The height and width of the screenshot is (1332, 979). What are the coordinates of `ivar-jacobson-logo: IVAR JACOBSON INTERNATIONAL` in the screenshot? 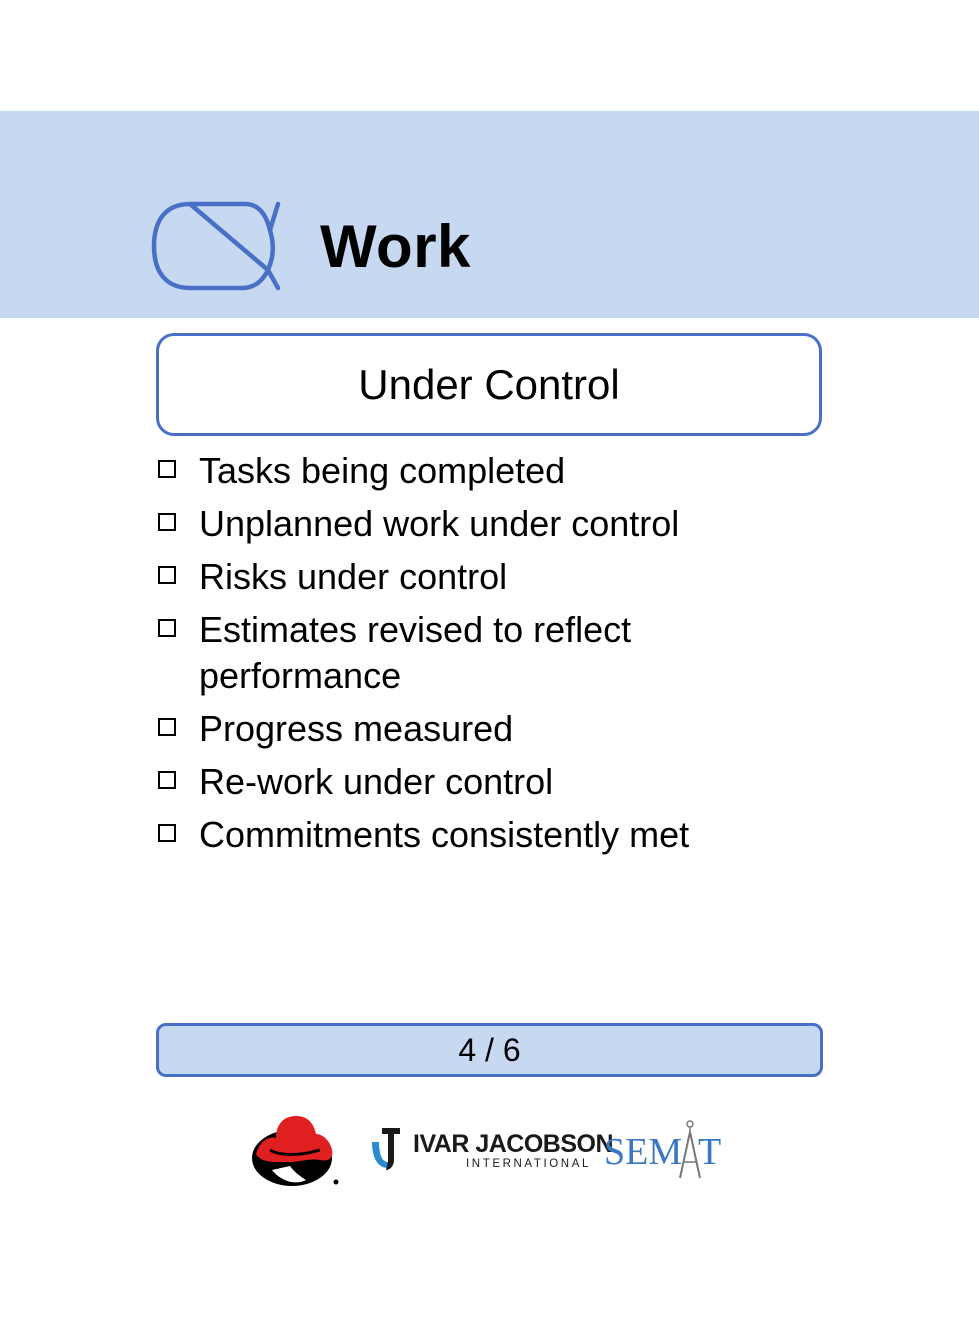 It's located at (491, 1149).